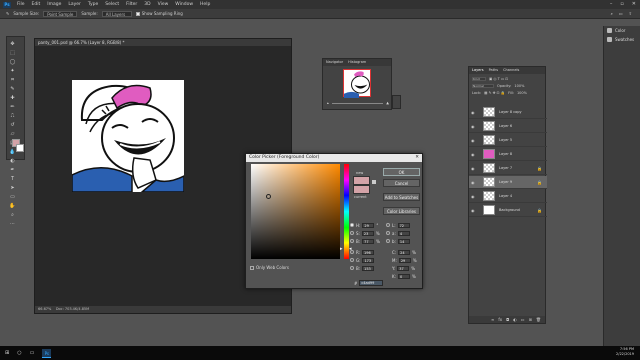 Image resolution: width=640 pixels, height=360 pixels. What do you see at coordinates (508, 126) in the screenshot?
I see `layer-row: ◉ Layer 6` at bounding box center [508, 126].